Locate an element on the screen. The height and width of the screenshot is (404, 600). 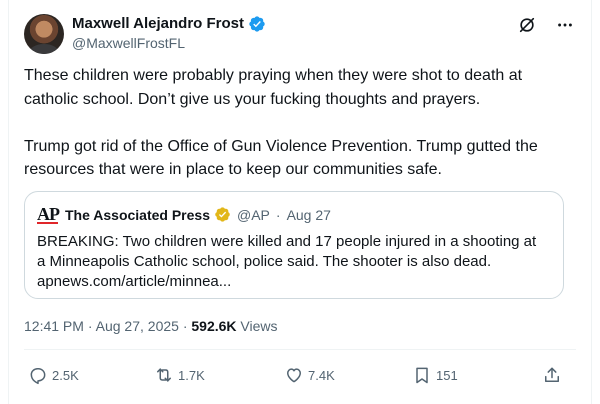
views-label: Views is located at coordinates (259, 326).